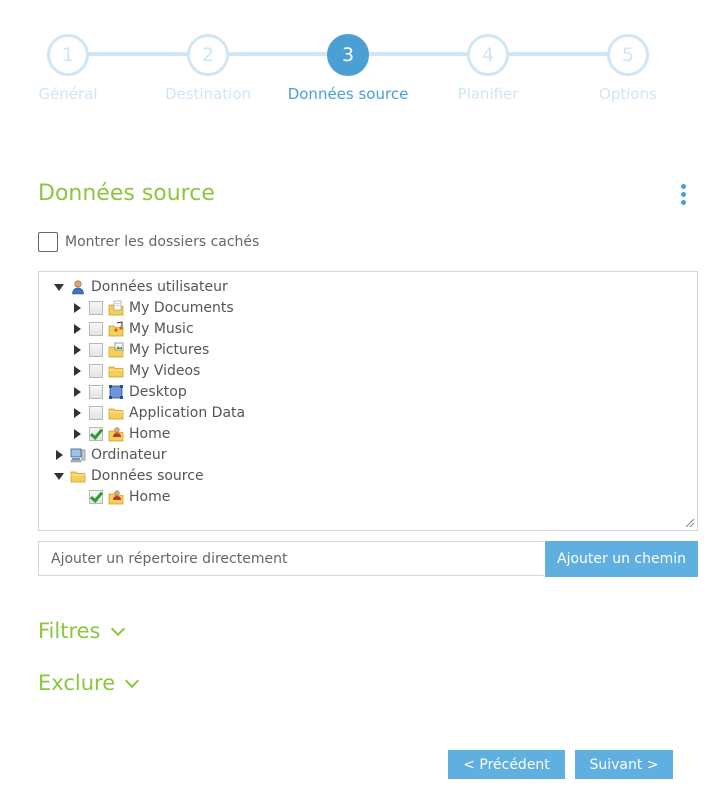  What do you see at coordinates (488, 55) in the screenshot?
I see `step-number: 4` at bounding box center [488, 55].